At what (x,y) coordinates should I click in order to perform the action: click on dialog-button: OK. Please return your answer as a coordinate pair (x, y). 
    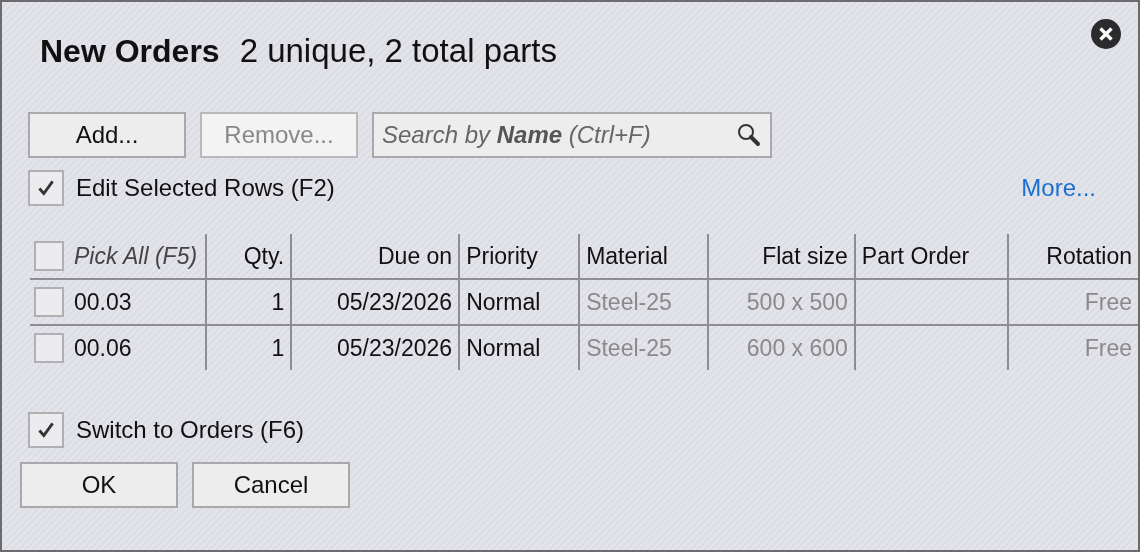
    Looking at the image, I should click on (99, 485).